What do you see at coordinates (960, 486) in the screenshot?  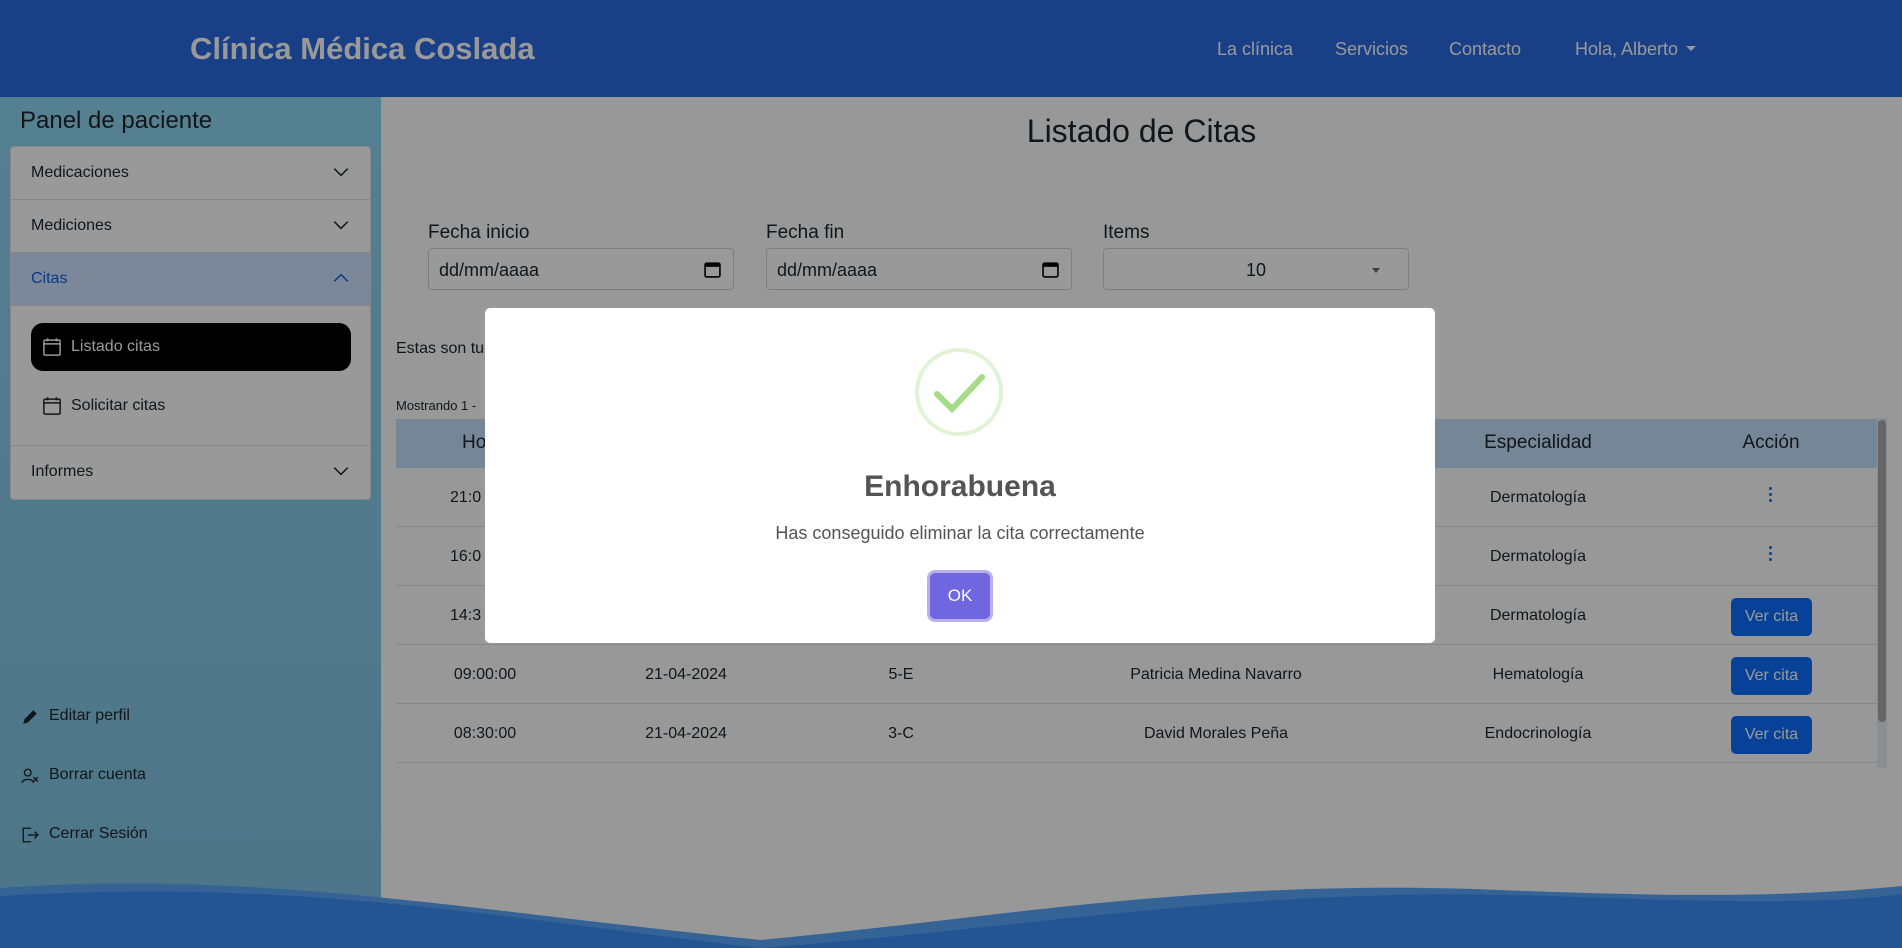 I see `dialog-title: Enhorabuena` at bounding box center [960, 486].